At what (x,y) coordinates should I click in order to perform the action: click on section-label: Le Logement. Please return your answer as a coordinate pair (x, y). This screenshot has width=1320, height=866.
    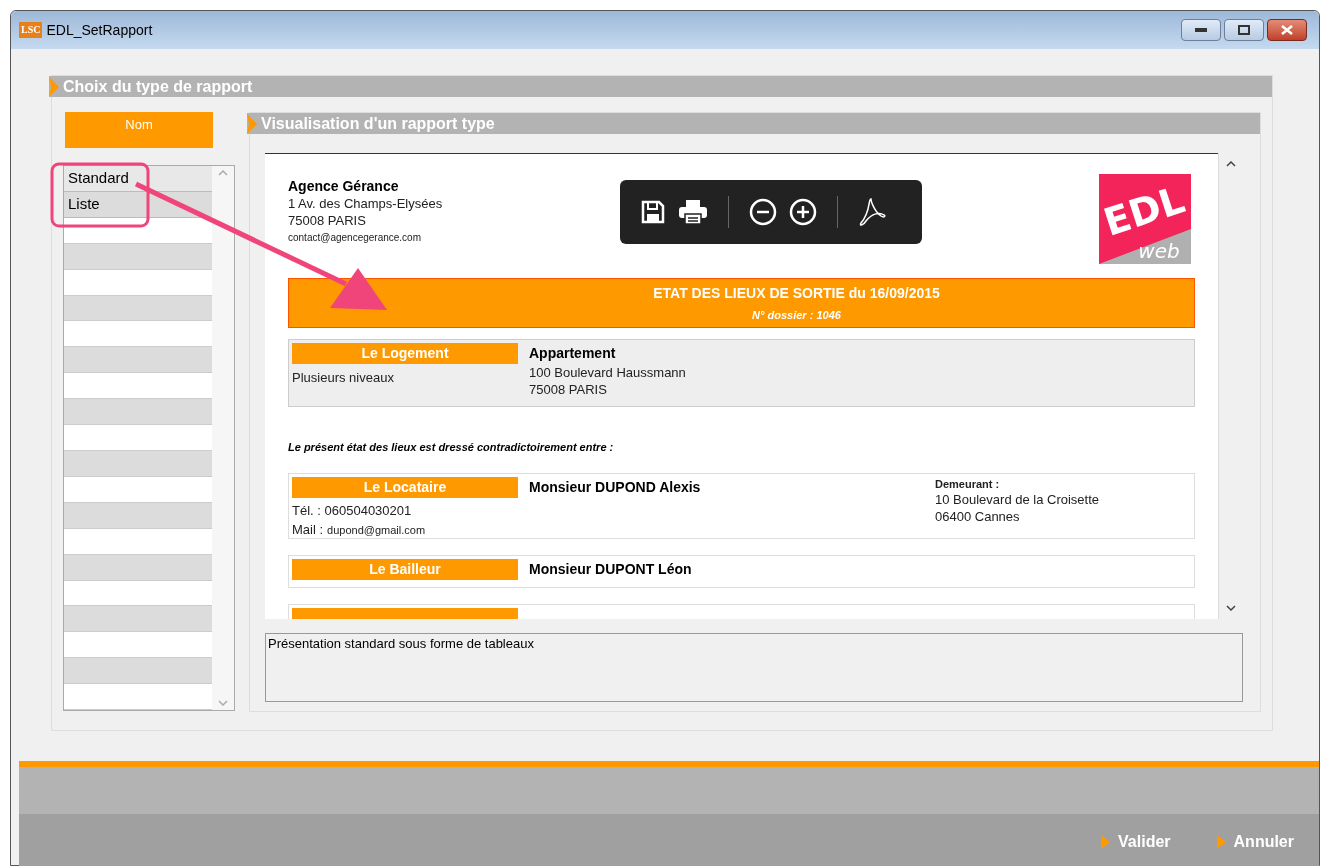
    Looking at the image, I should click on (405, 353).